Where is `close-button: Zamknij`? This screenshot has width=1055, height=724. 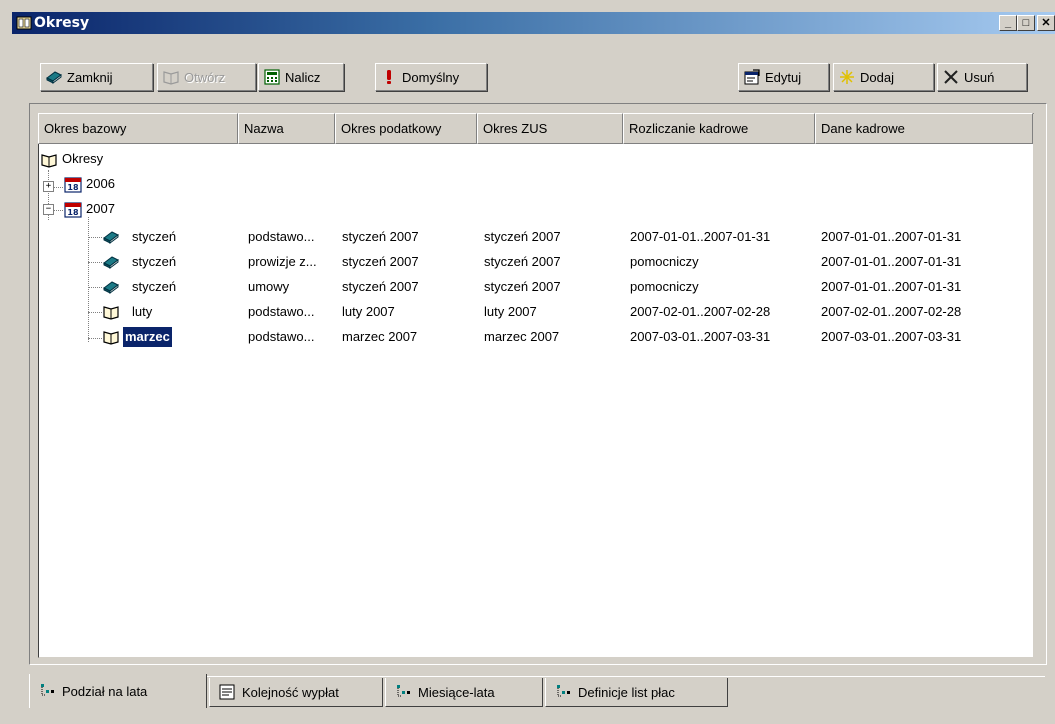
close-button: Zamknij is located at coordinates (96, 77).